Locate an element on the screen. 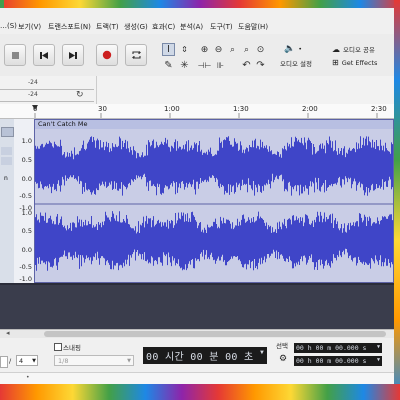  zoom-fit-icon: ⌕ is located at coordinates (246, 49).